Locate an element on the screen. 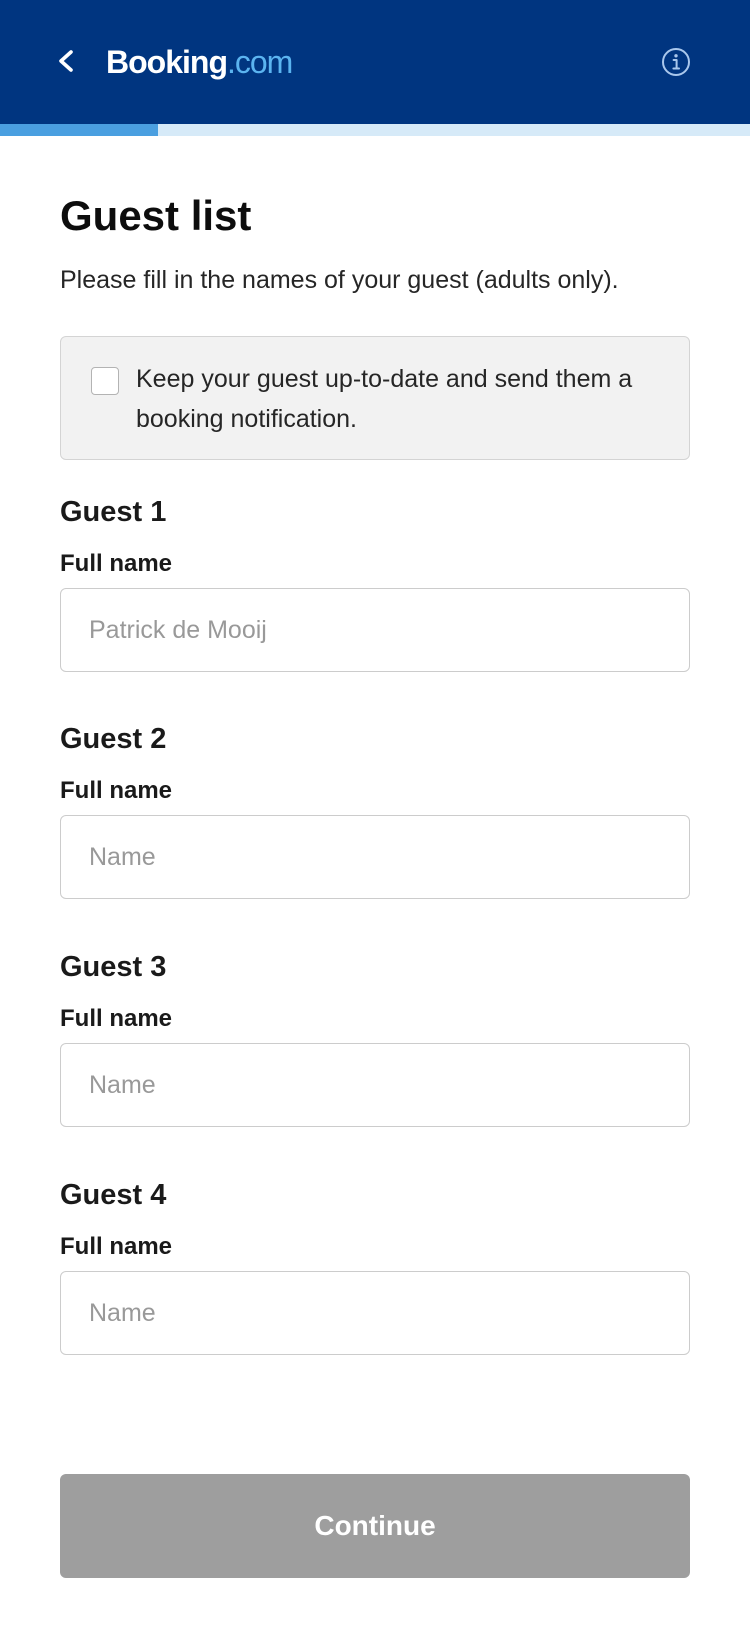  chevron-left-icon is located at coordinates (66, 61).